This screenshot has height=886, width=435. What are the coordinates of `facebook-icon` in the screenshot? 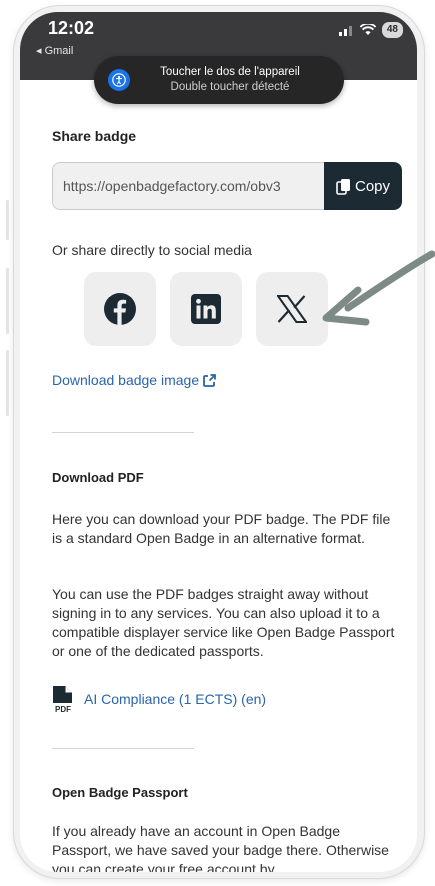 It's located at (120, 309).